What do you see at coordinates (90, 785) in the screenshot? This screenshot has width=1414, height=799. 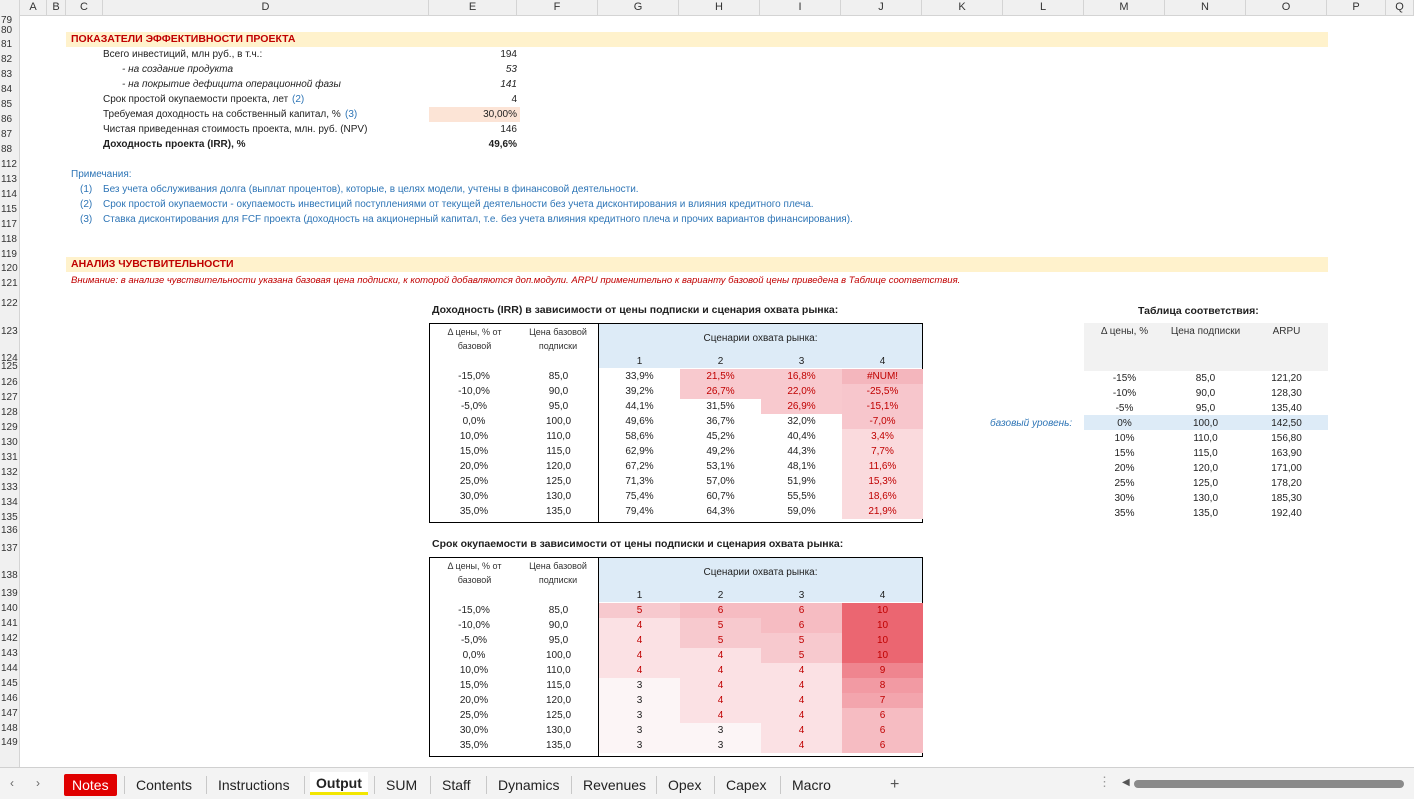 I see `tab-notes: Notes` at bounding box center [90, 785].